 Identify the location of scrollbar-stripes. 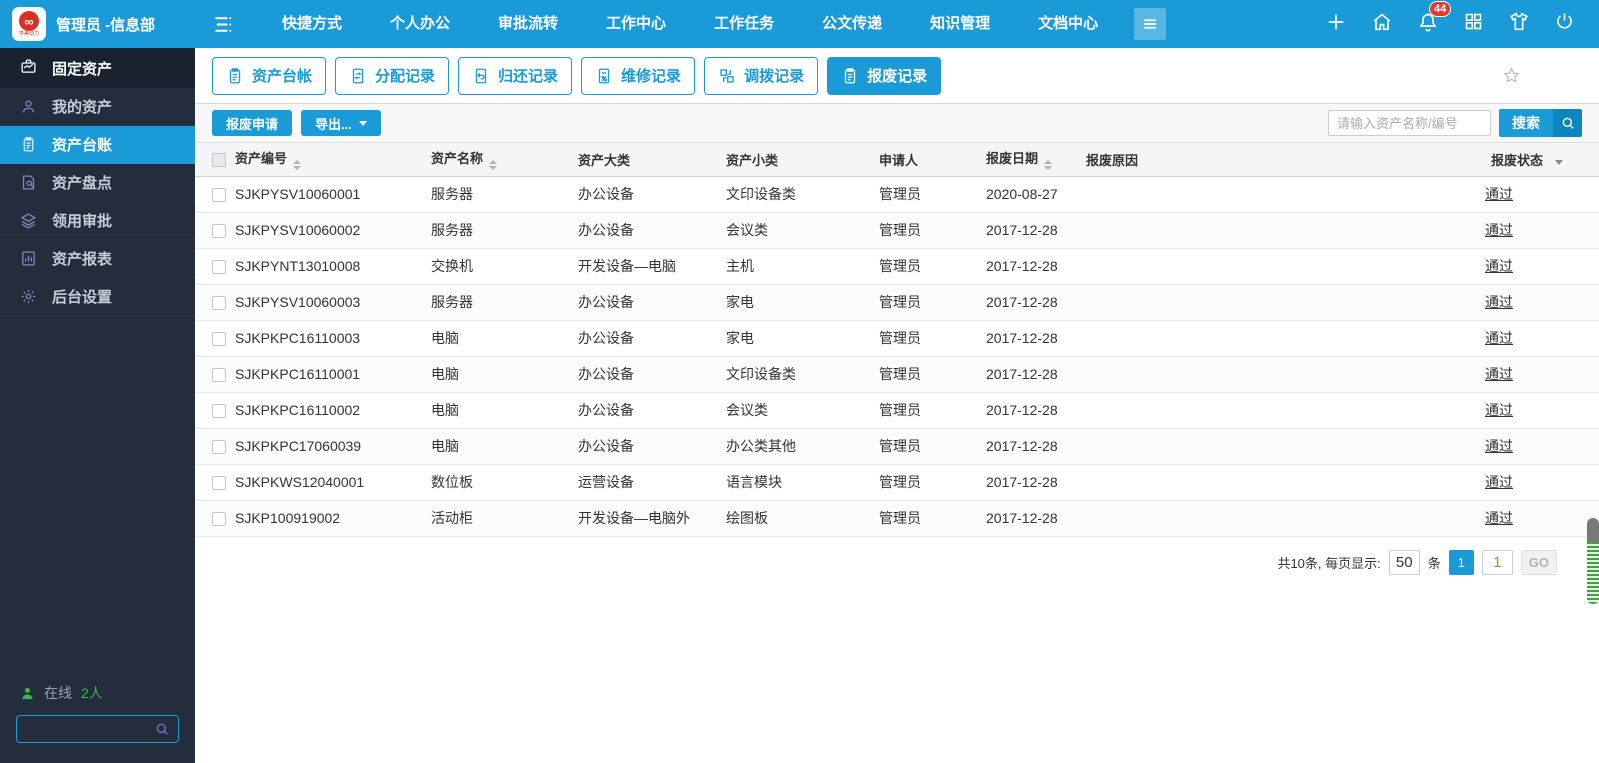
(1593, 573).